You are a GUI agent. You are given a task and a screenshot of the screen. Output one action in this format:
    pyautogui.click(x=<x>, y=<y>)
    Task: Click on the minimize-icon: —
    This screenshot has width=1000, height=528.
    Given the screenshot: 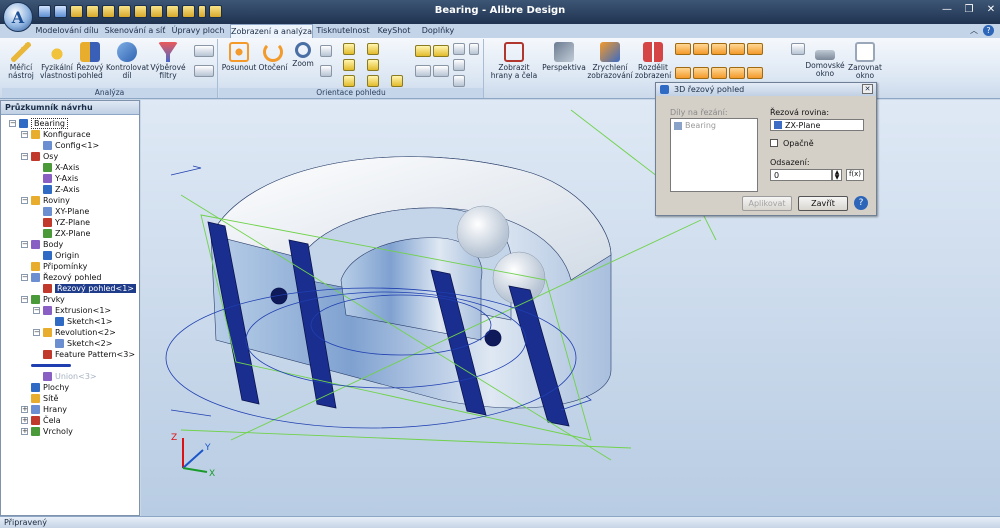 What is the action you would take?
    pyautogui.click(x=947, y=9)
    